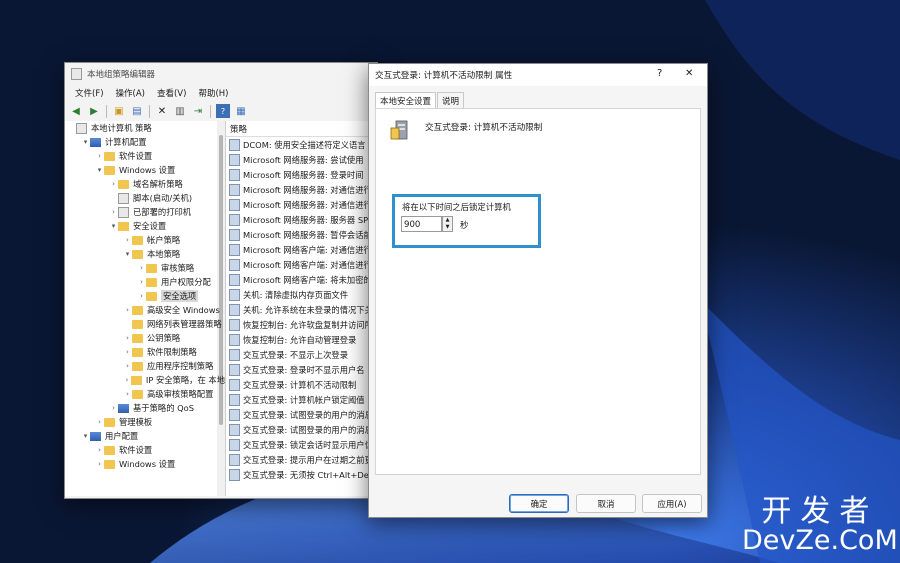 The height and width of the screenshot is (563, 900). Describe the element at coordinates (145, 142) in the screenshot. I see `tree-node: ▾ 计算机配置` at that location.